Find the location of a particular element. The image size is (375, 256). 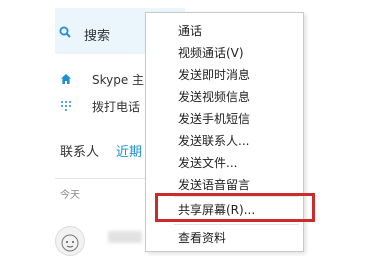

home-icon is located at coordinates (66, 79).